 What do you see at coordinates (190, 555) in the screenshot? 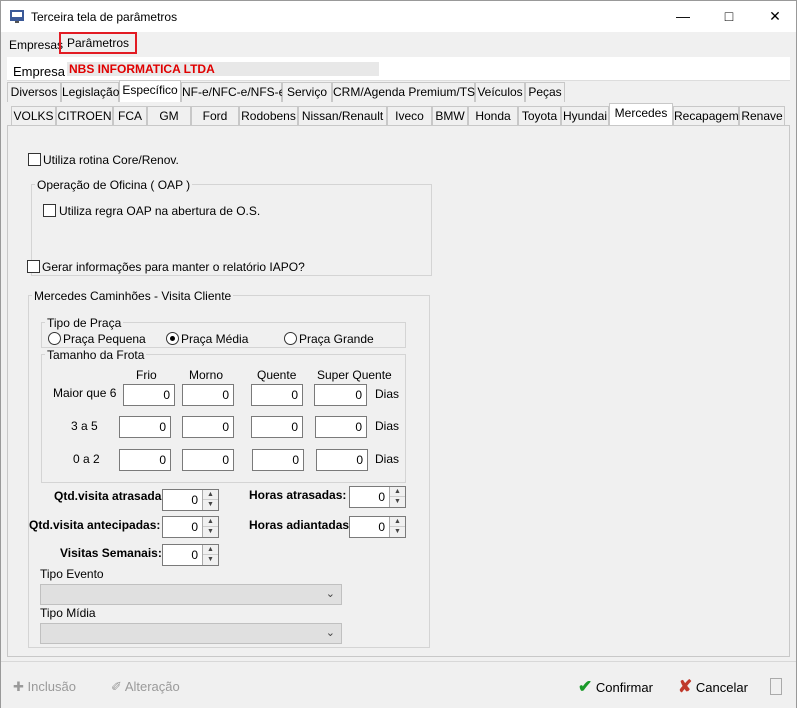
I see `visitas-semanais-stepper: 0 ▲ ▼` at bounding box center [190, 555].